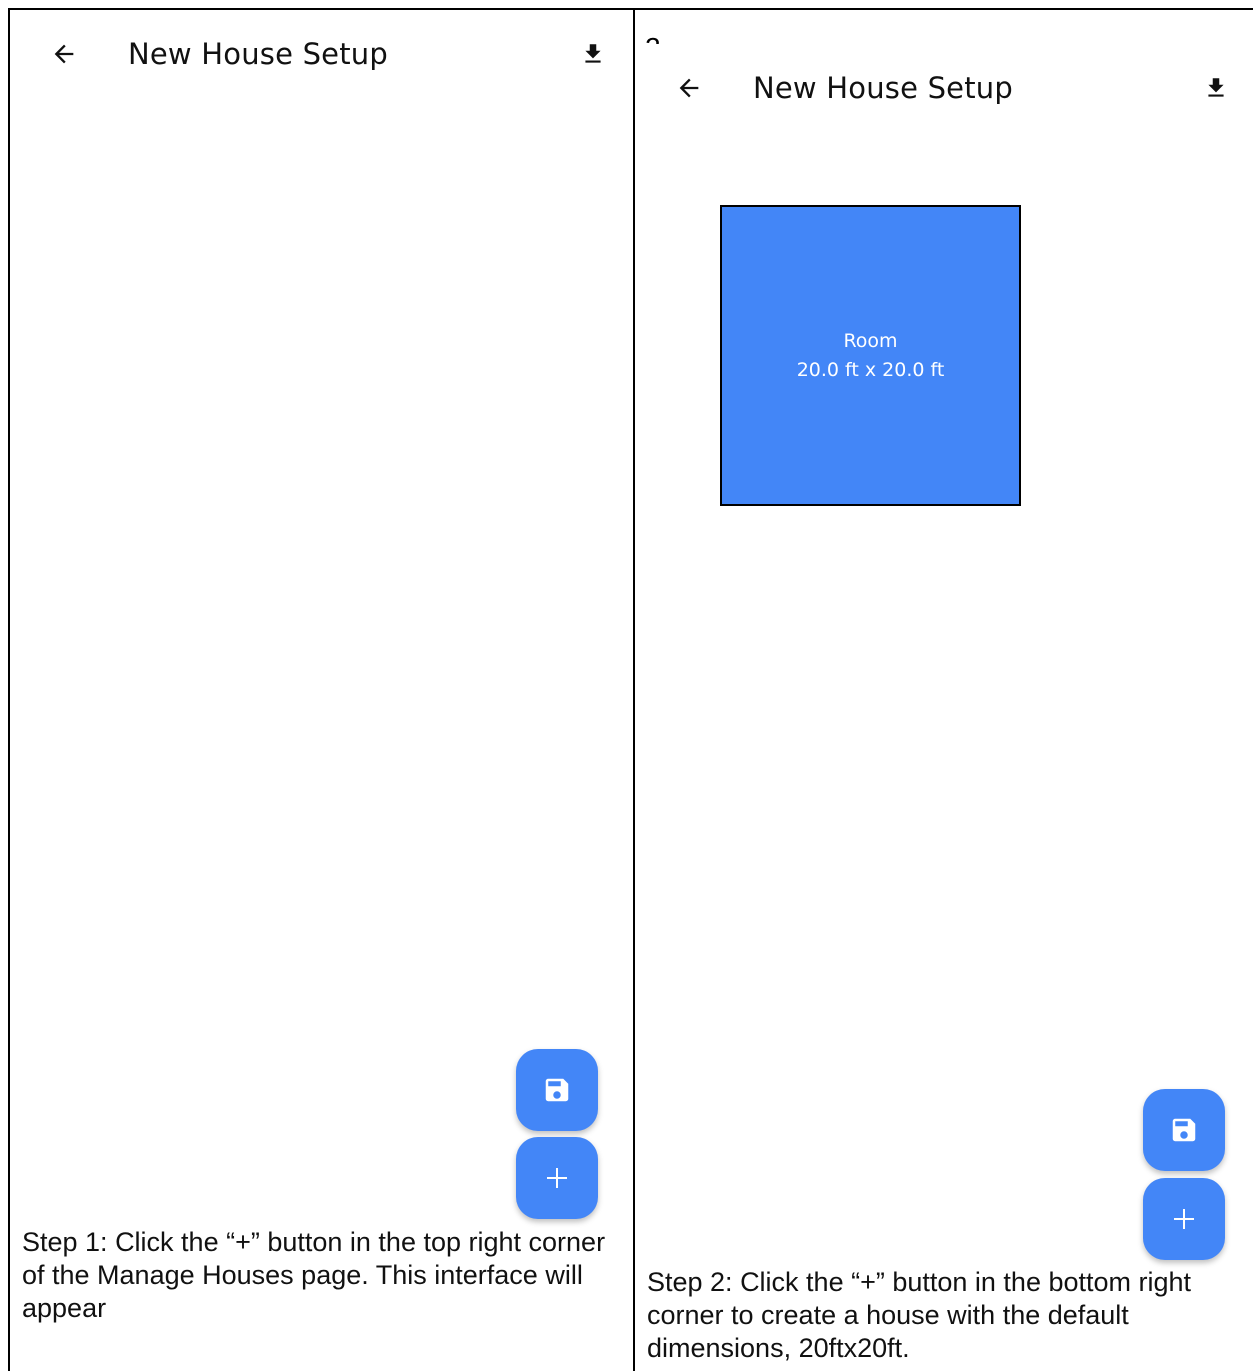 The width and height of the screenshot is (1253, 1371). Describe the element at coordinates (870, 355) in the screenshot. I see `room-tile: Room 20.0 ft x 20.0 ft` at that location.